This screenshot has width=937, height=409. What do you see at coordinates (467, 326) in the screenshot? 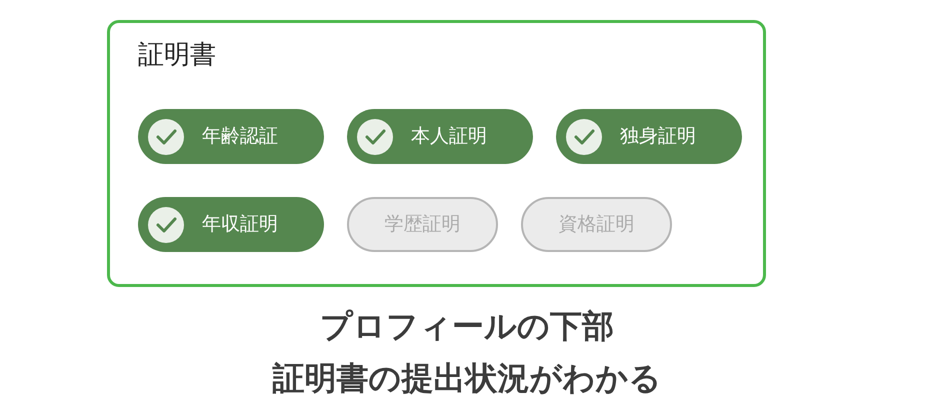
I see `caption-text: プロフィールの下部` at bounding box center [467, 326].